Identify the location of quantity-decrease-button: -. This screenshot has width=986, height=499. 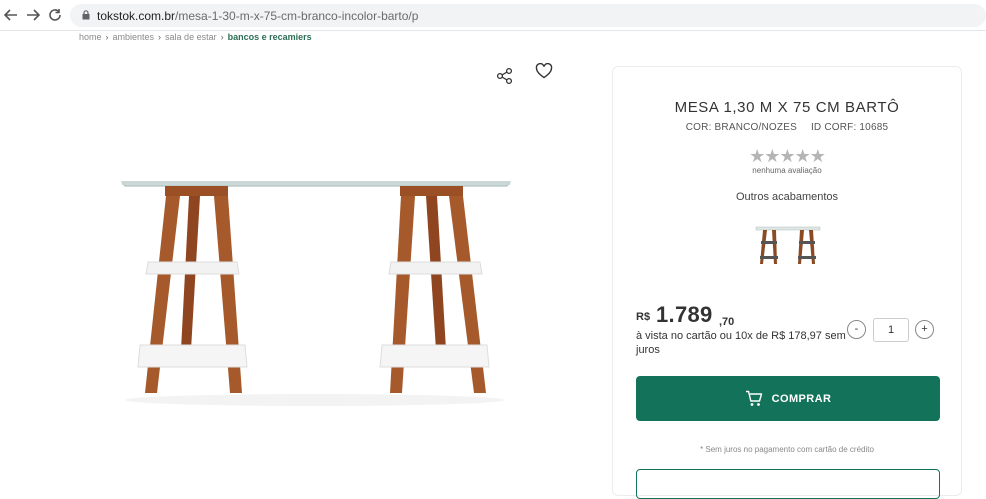
(856, 329).